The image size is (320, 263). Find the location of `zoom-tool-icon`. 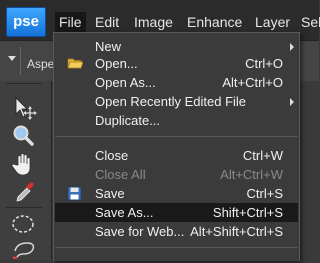

zoom-tool-icon is located at coordinates (24, 136).